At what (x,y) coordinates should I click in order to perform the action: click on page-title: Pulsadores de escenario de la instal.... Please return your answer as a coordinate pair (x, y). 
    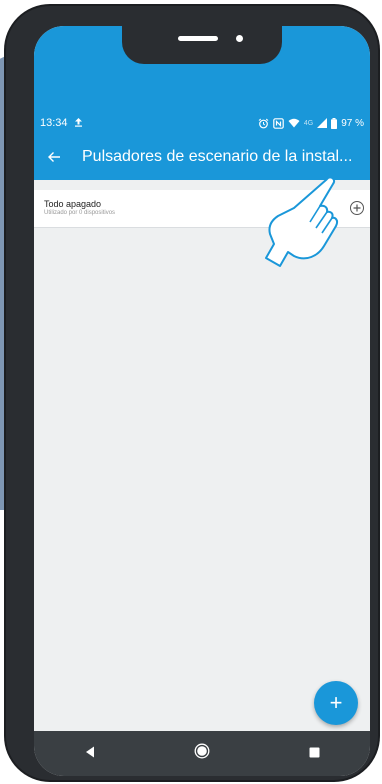
    Looking at the image, I should click on (217, 156).